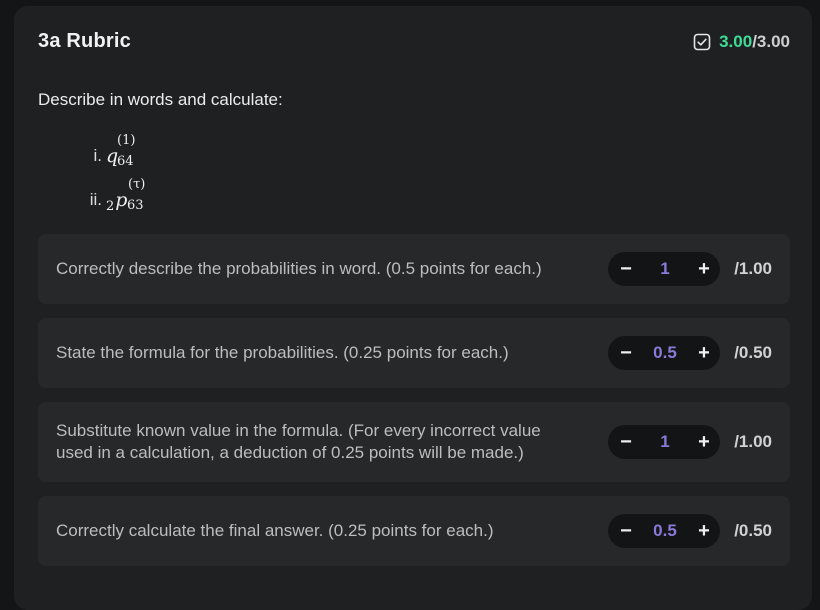 The width and height of the screenshot is (820, 610). What do you see at coordinates (160, 99) in the screenshot?
I see `question-description: Describe in words and calculate:` at bounding box center [160, 99].